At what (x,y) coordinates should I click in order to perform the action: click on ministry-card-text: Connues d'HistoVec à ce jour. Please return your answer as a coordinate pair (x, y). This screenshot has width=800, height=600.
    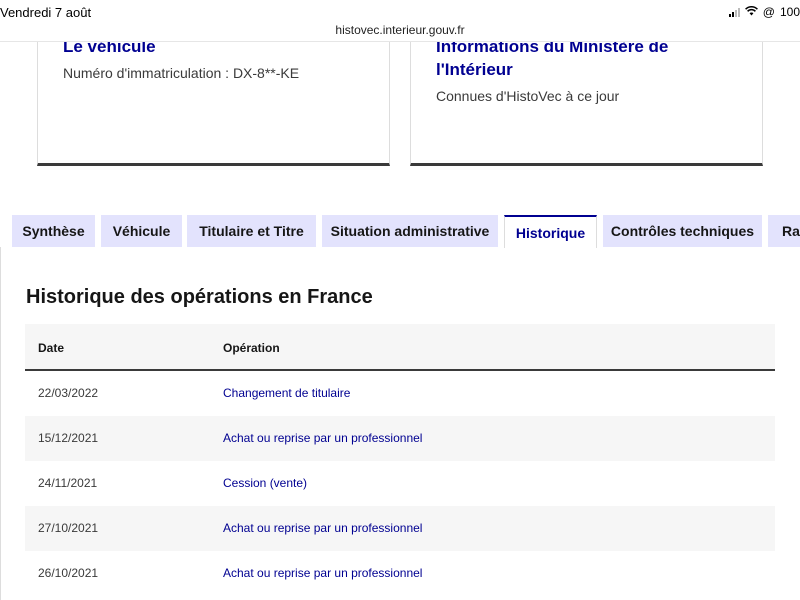
    Looking at the image, I should click on (528, 96).